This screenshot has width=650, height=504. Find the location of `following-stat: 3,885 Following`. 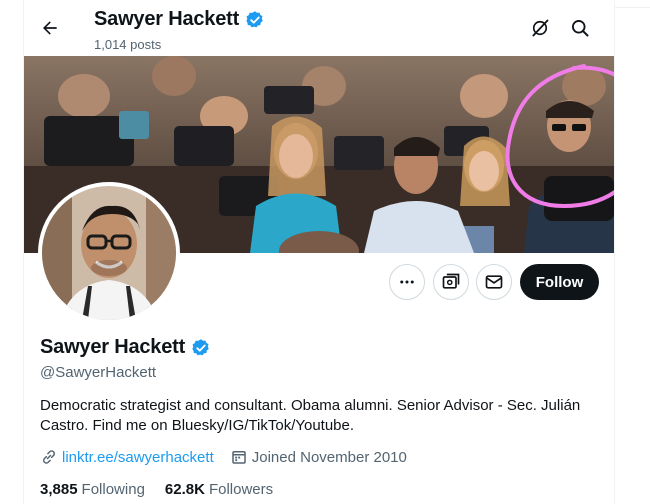

following-stat: 3,885 Following is located at coordinates (92, 489).